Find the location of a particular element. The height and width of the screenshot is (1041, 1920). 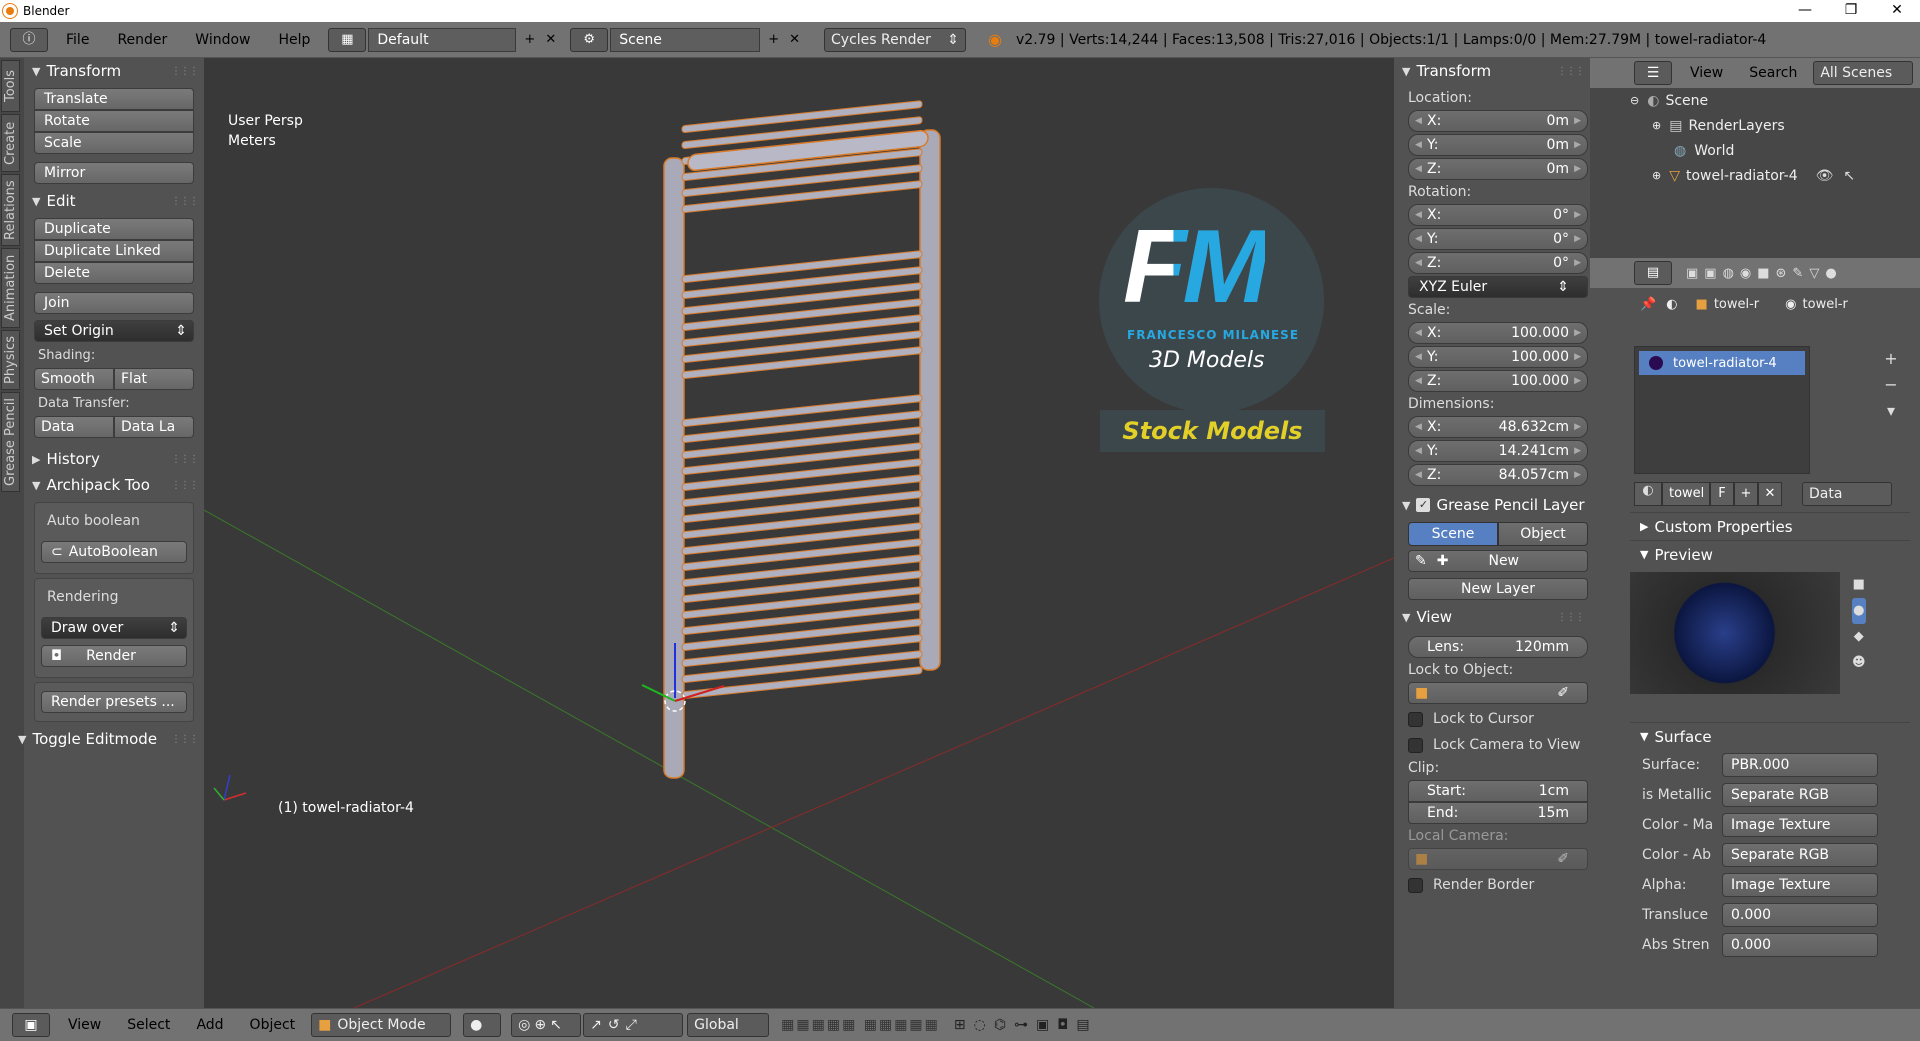

location-z-field: ◀ Z: 0m ▶ is located at coordinates (1515, 169).